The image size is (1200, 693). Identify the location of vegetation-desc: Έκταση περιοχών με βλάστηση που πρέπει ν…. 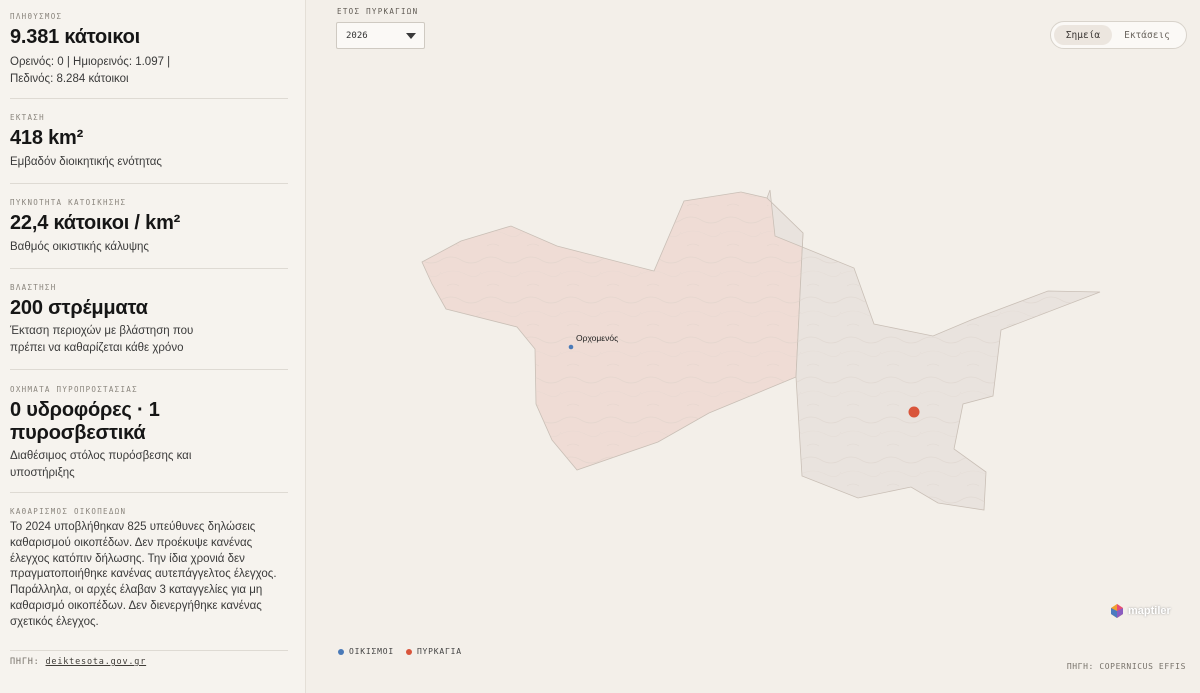
(149, 339).